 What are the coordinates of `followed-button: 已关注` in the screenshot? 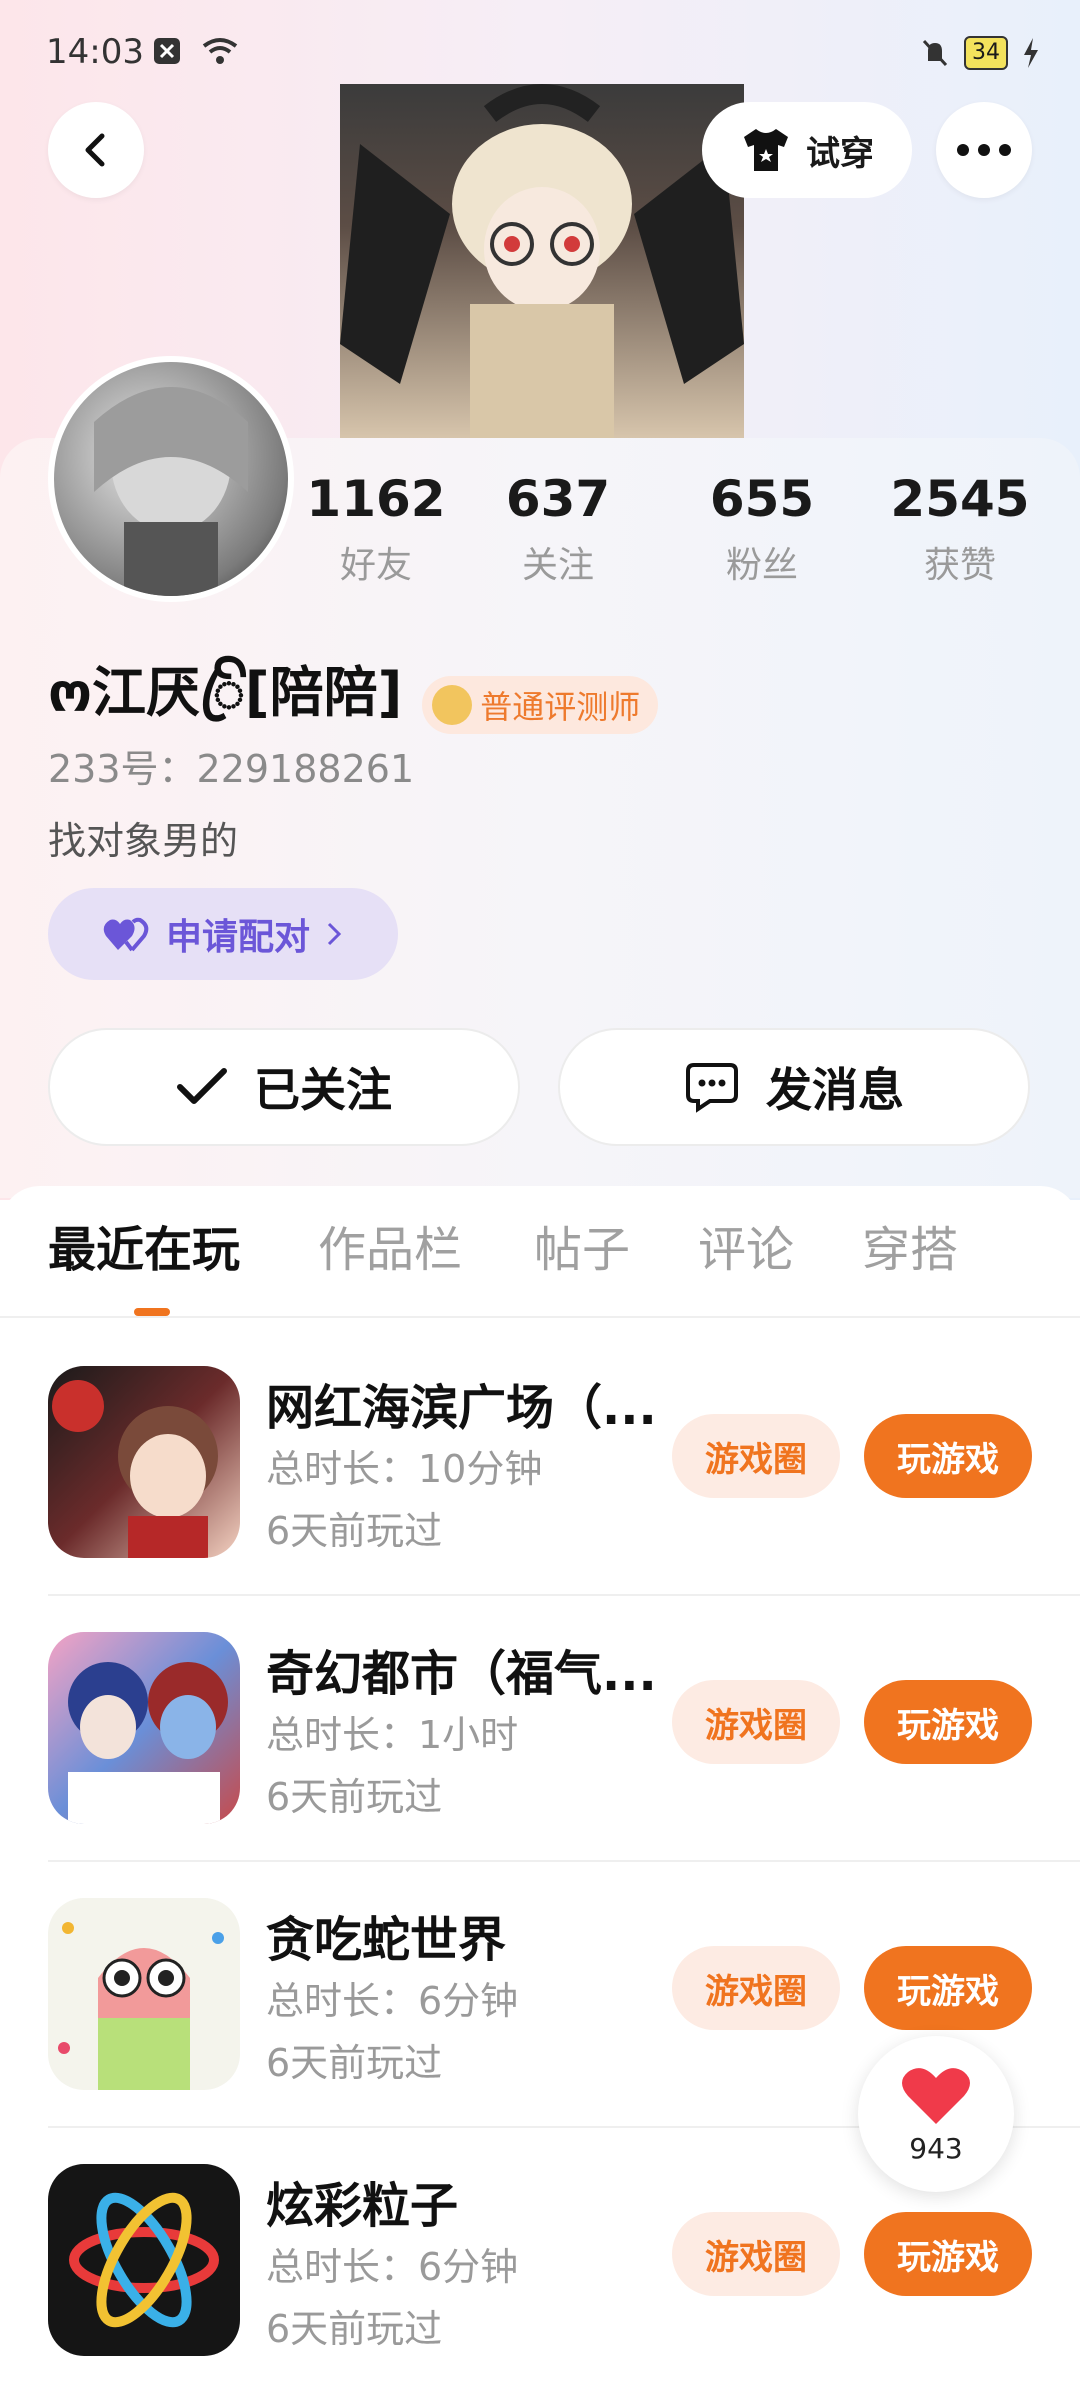 It's located at (284, 1087).